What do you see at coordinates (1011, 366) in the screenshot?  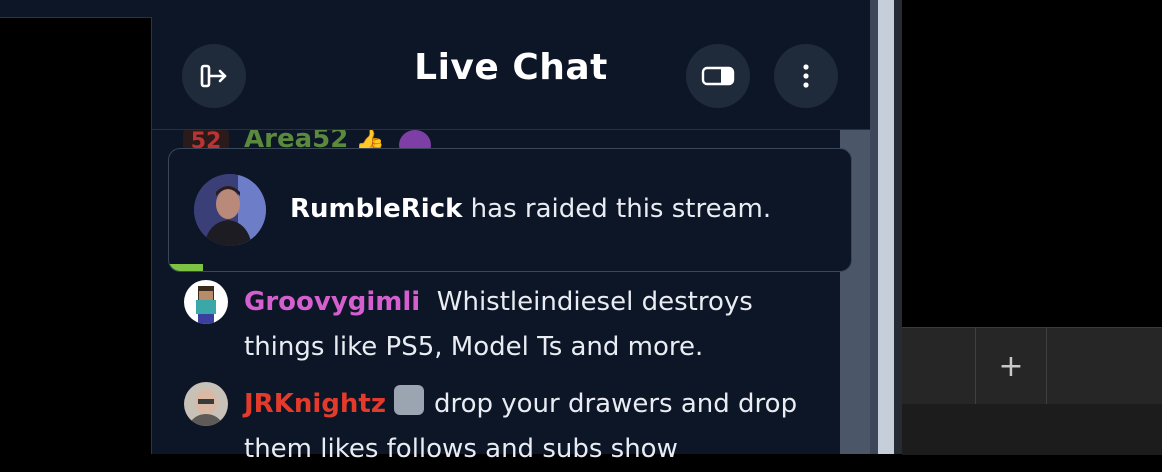 I see `new-tab-button: +` at bounding box center [1011, 366].